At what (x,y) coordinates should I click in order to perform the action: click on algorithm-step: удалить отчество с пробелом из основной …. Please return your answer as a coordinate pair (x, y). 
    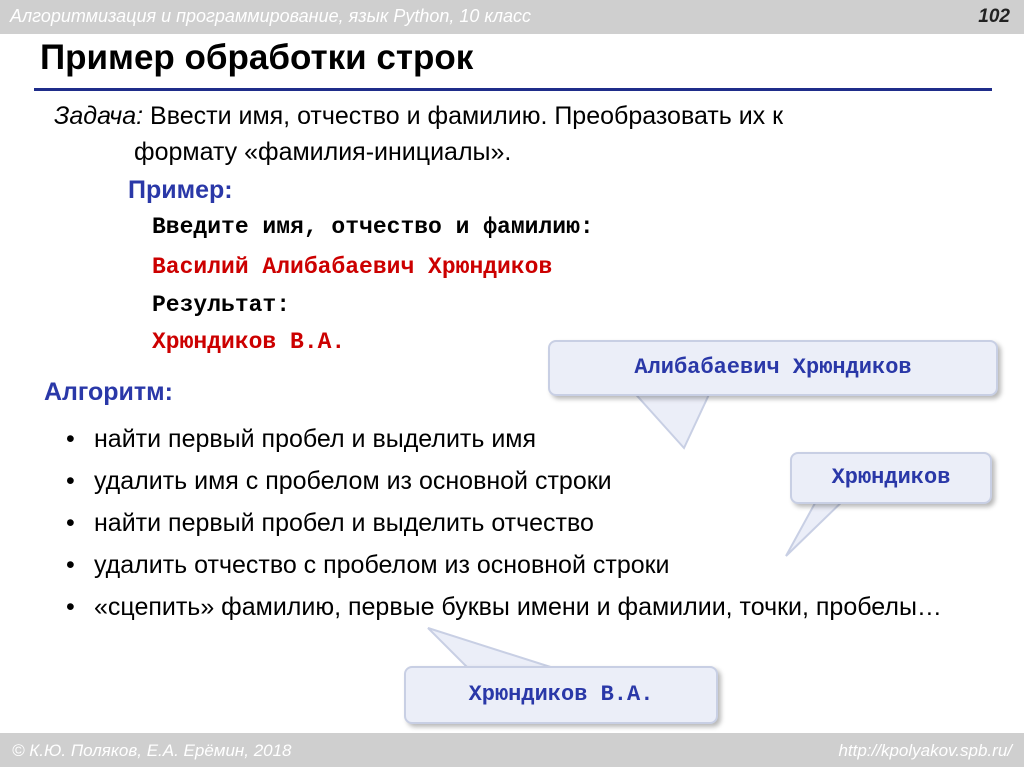
    Looking at the image, I should click on (508, 565).